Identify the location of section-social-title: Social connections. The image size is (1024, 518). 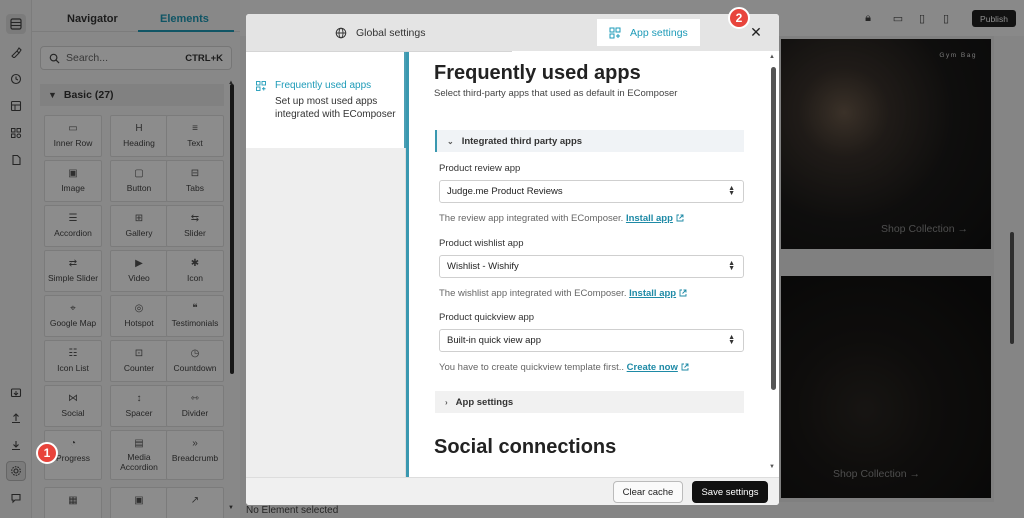
(525, 447).